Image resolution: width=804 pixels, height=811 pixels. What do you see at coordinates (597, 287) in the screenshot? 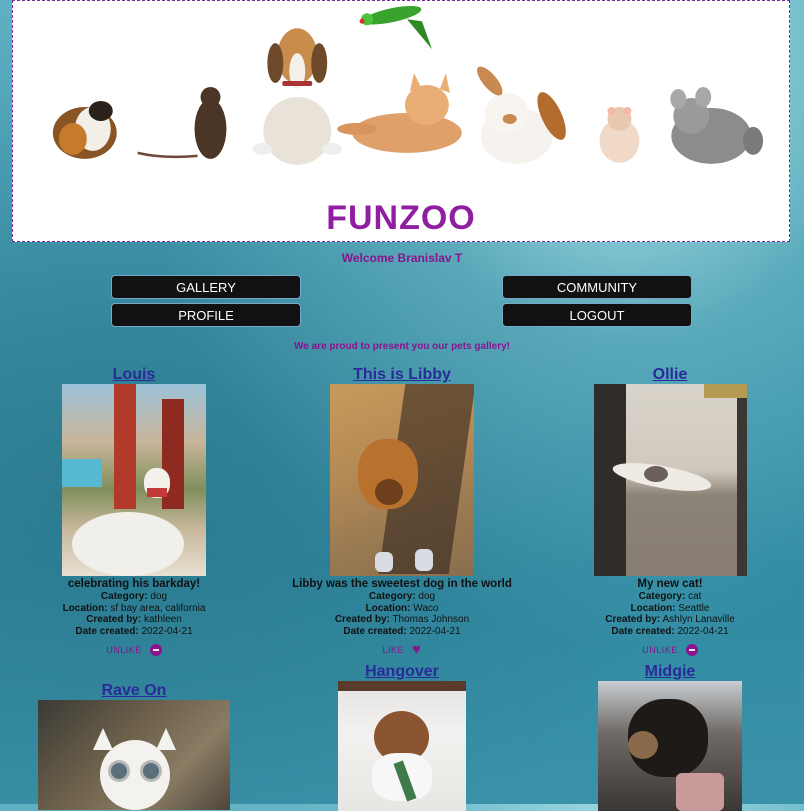
I see `community-button: COMMUNITY` at bounding box center [597, 287].